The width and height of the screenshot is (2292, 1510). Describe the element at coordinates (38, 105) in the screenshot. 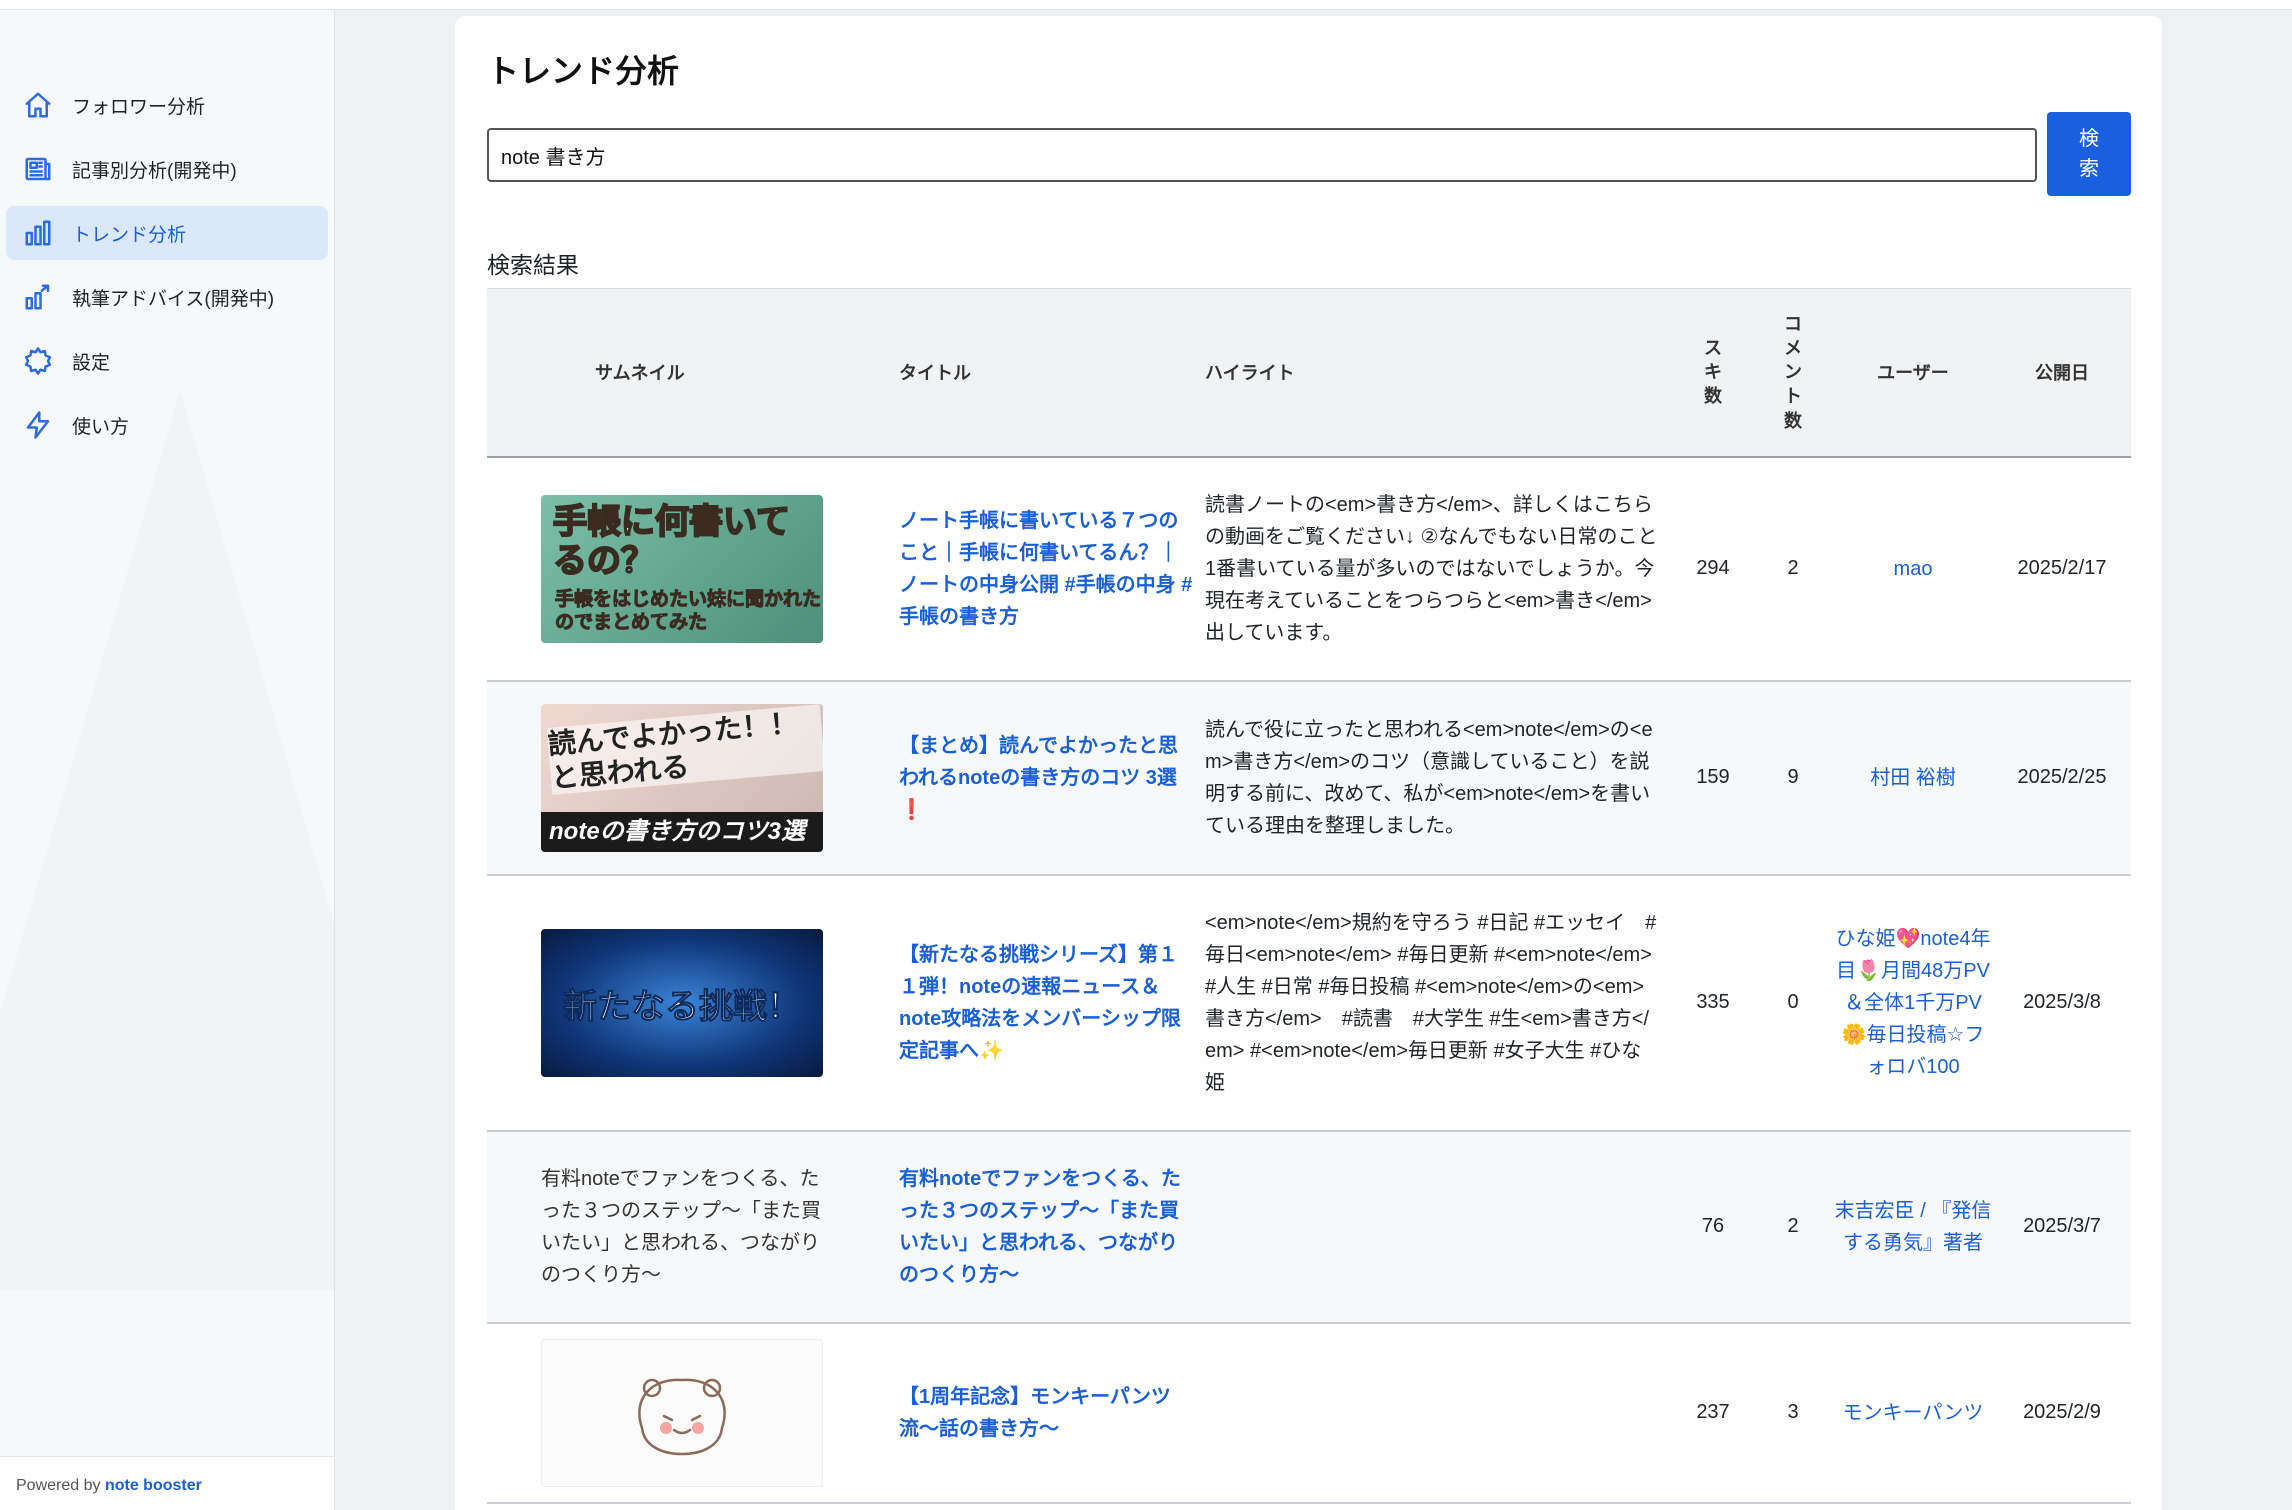

I see `home-icon` at that location.